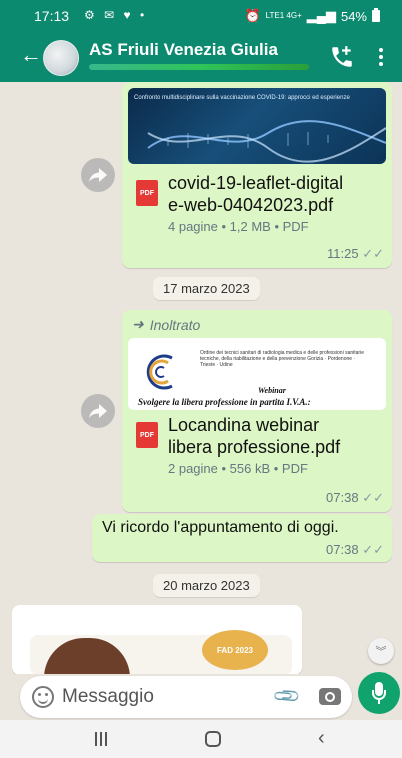 The width and height of the screenshot is (402, 758). Describe the element at coordinates (251, 205) in the screenshot. I see `file-name-line2: e-web-04042023.pdf` at that location.